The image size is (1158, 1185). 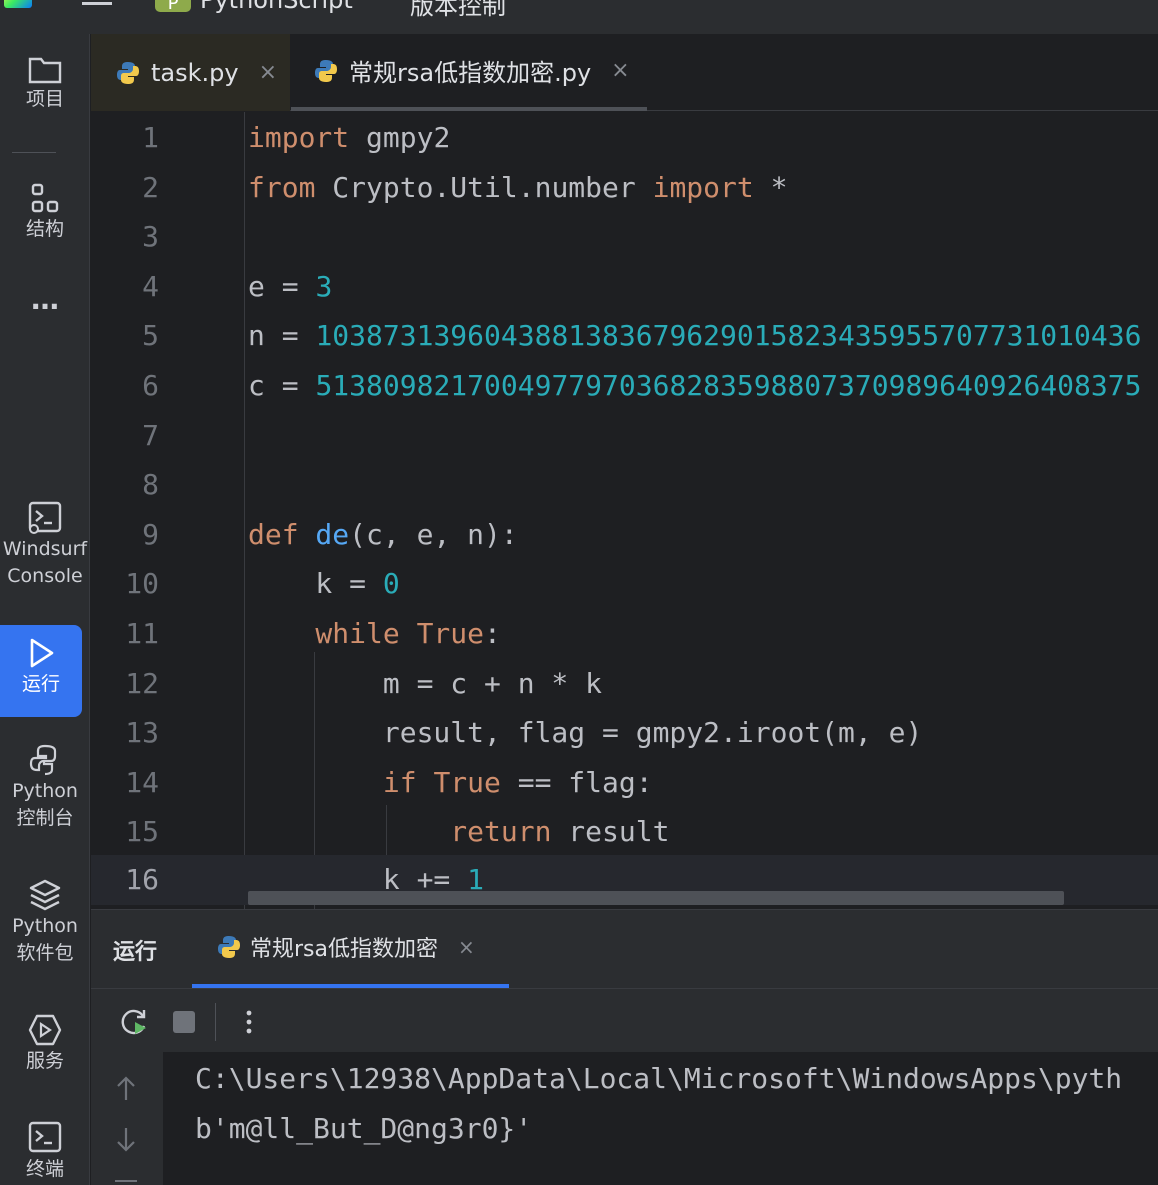 I want to click on code-line: 4 e = 3, so click(x=624, y=287).